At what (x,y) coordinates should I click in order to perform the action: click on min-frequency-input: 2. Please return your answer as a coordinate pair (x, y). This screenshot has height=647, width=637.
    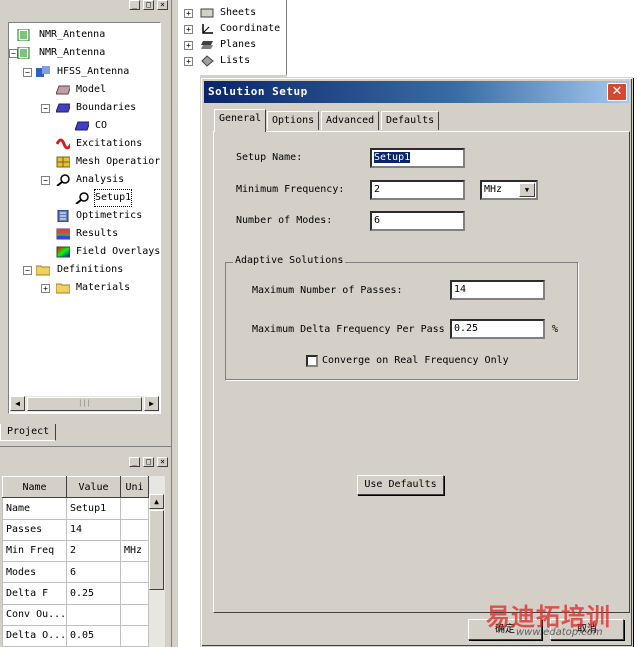
    Looking at the image, I should click on (417, 190).